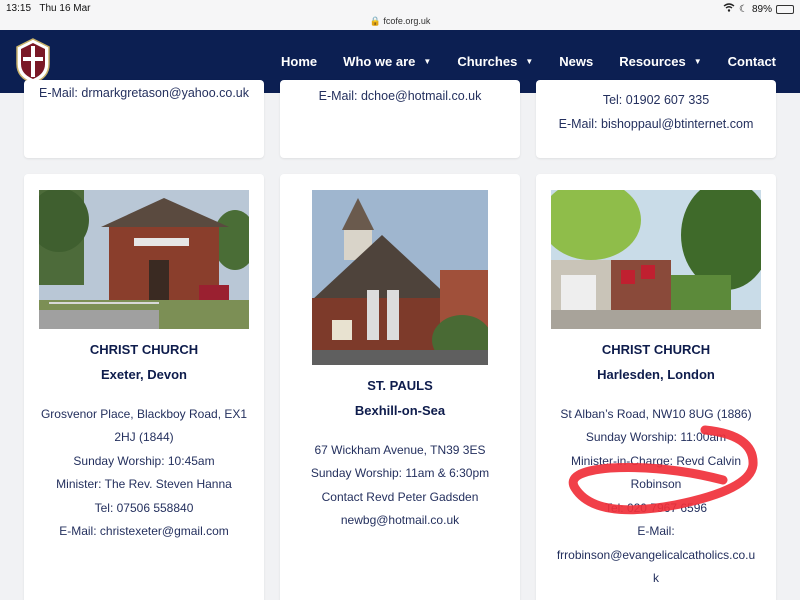 The image size is (800, 600). Describe the element at coordinates (400, 521) in the screenshot. I see `church-email: newbg@hotmail.co.uk` at that location.